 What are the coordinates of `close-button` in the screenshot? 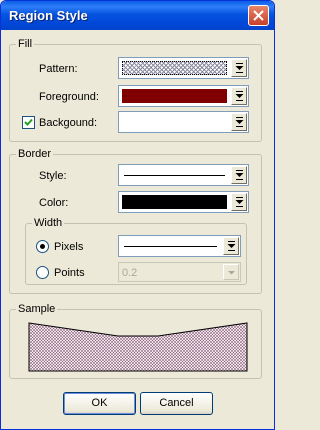 It's located at (258, 15).